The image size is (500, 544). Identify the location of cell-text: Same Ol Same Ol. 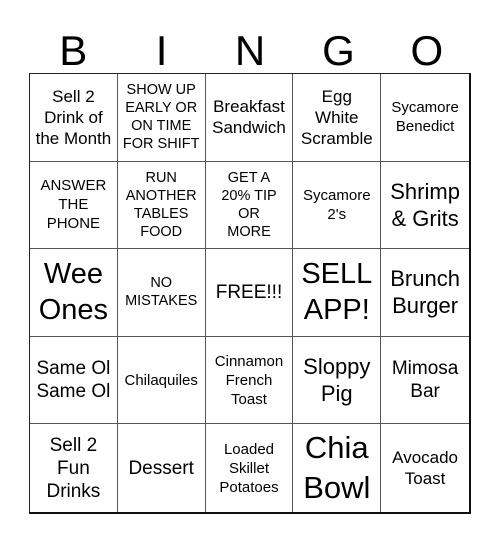
(73, 380).